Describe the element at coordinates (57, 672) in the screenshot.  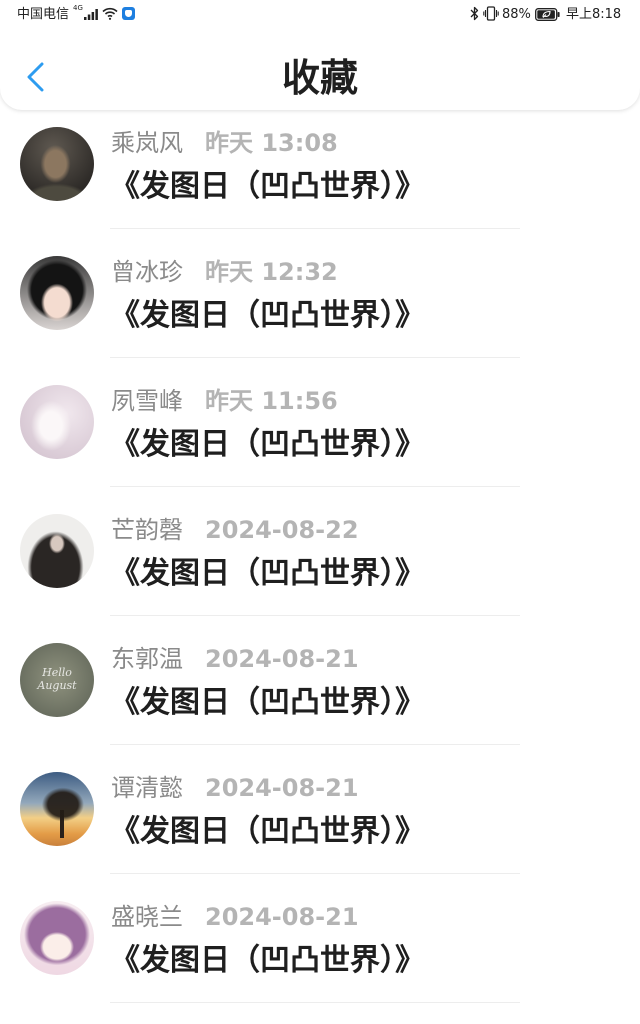
I see `avatar-caption-line: Hello` at that location.